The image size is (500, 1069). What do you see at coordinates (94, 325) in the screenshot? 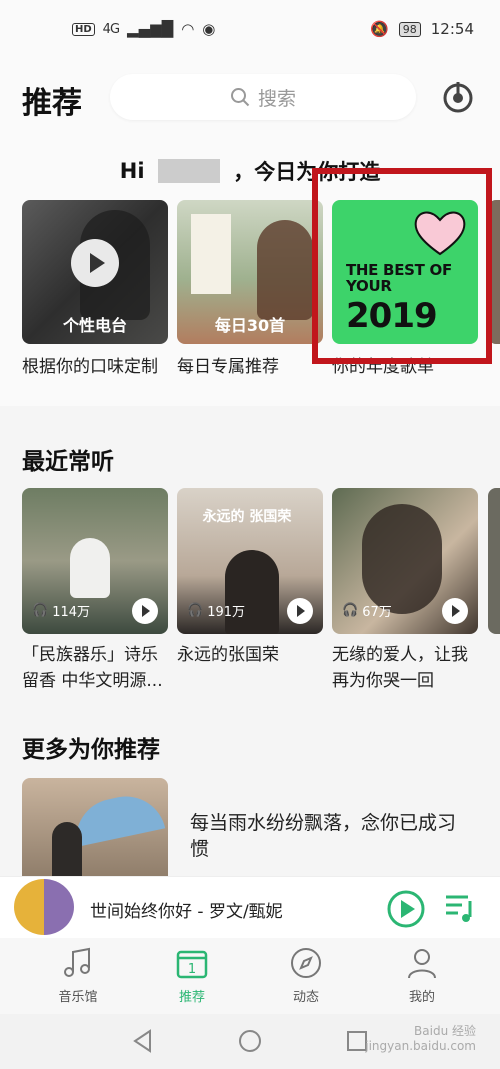
I see `card-tag: 个性电台` at bounding box center [94, 325].